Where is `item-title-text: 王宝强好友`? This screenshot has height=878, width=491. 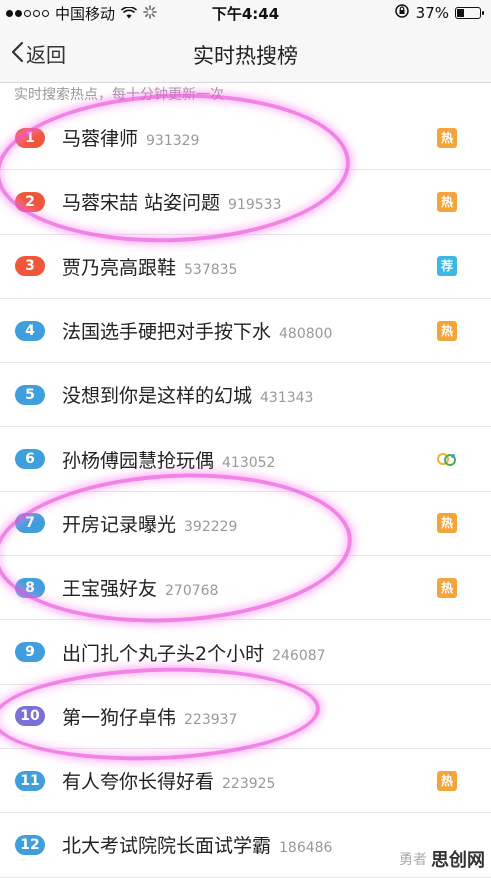 item-title-text: 王宝强好友 is located at coordinates (110, 589).